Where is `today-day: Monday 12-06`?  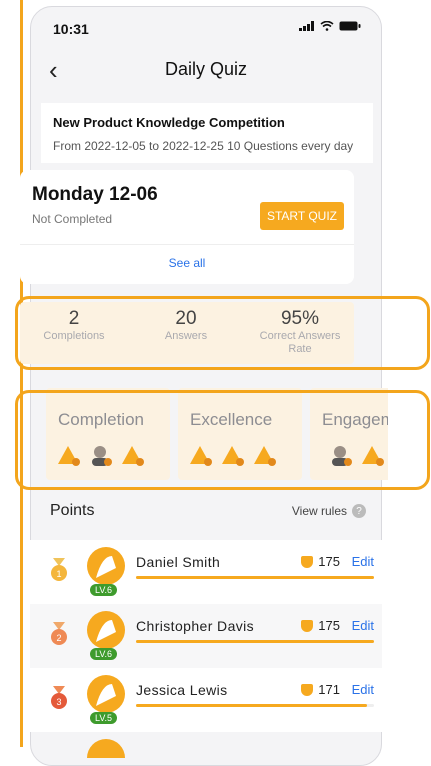
today-day: Monday 12-06 is located at coordinates (95, 194).